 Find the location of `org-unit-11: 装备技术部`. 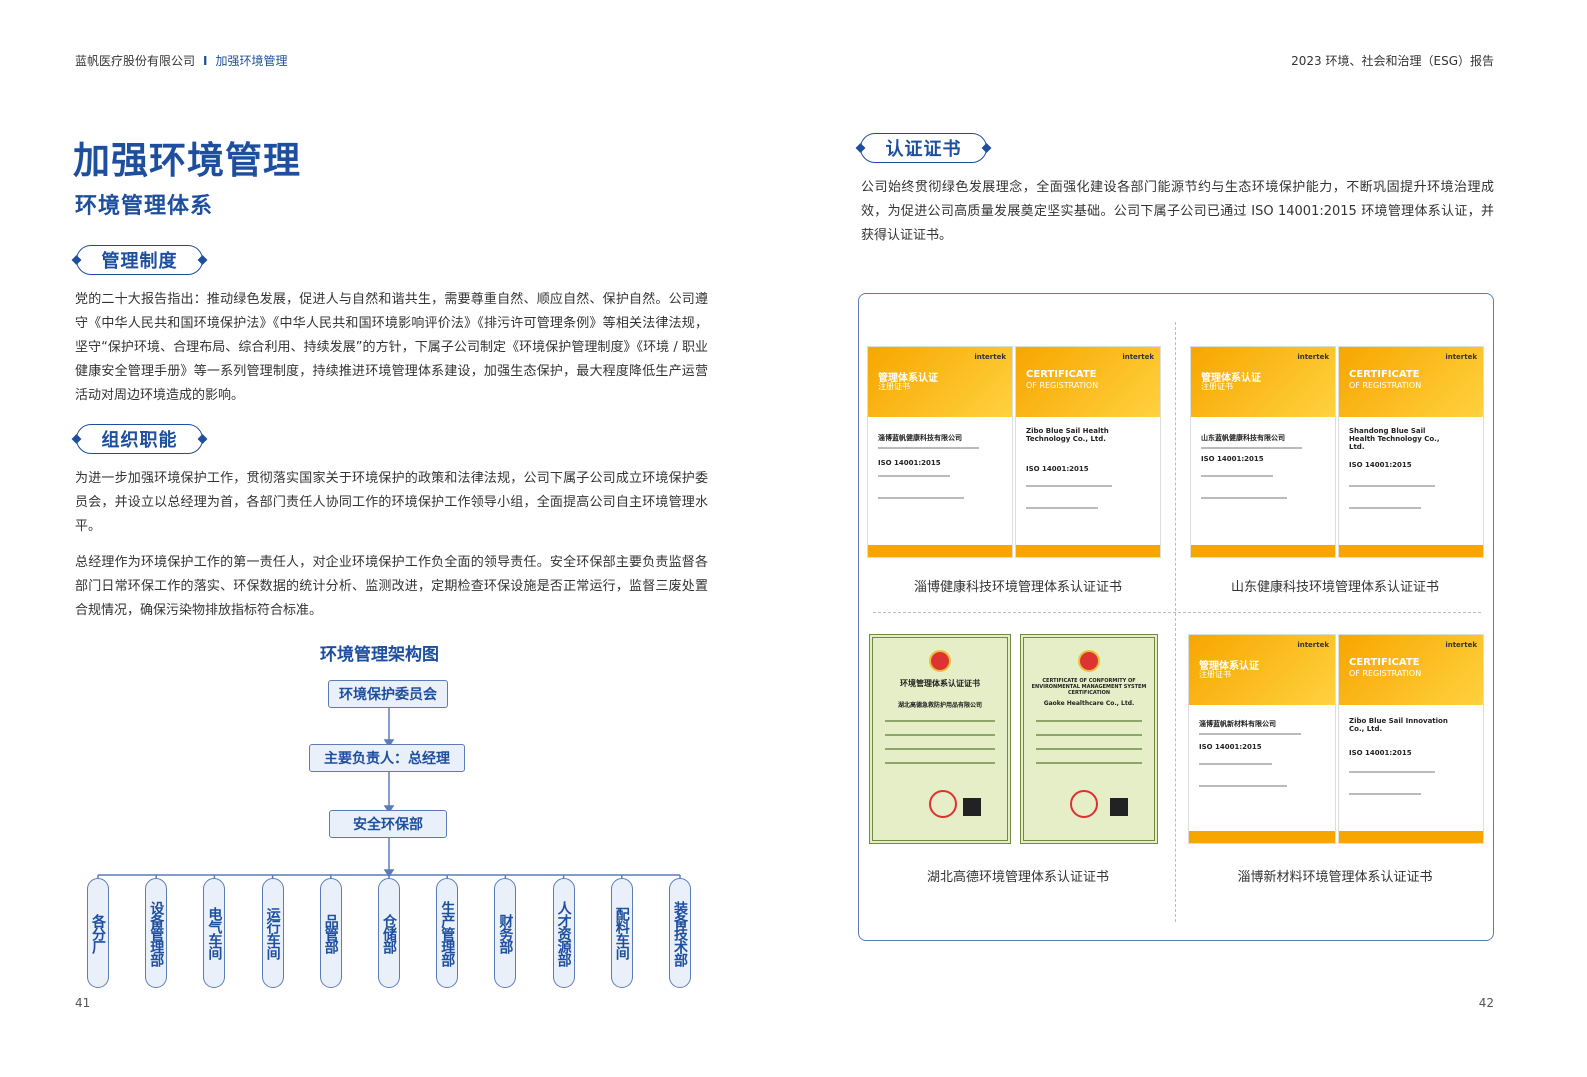

org-unit-11: 装备技术部 is located at coordinates (680, 933).